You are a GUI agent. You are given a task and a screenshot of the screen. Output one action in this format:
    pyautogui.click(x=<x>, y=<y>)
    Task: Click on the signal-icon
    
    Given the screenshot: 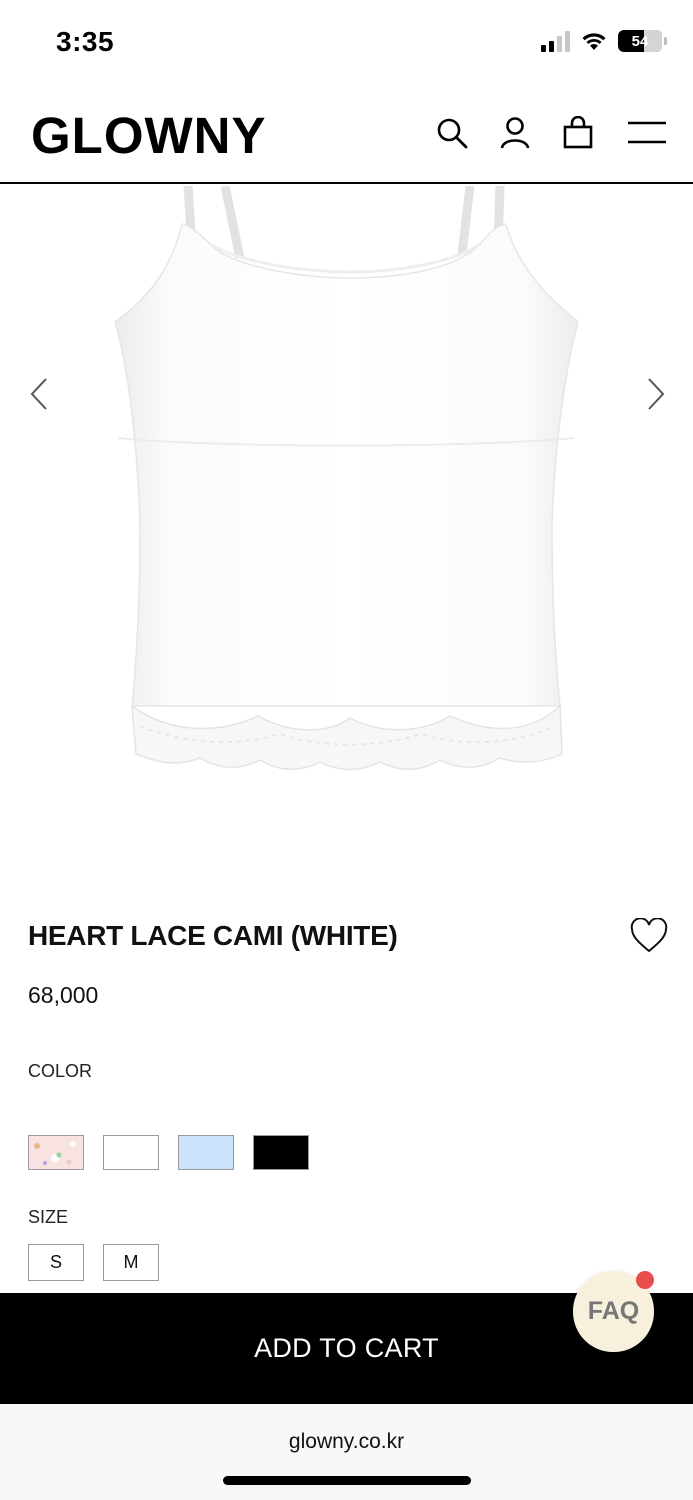 What is the action you would take?
    pyautogui.click(x=555, y=41)
    